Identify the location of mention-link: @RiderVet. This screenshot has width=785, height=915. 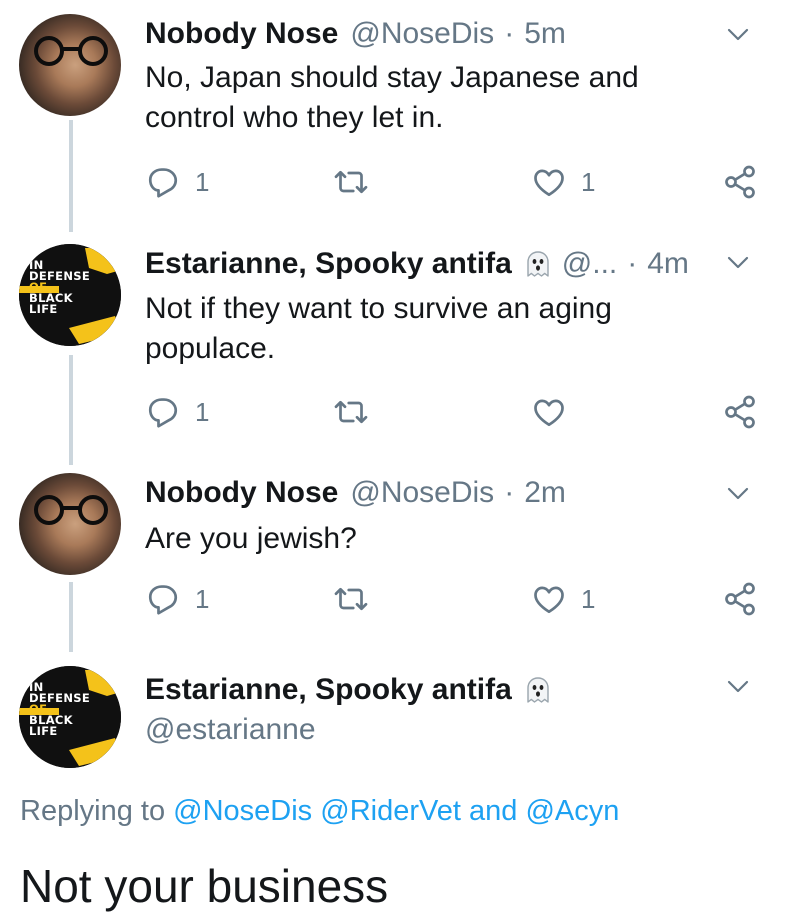
(390, 811).